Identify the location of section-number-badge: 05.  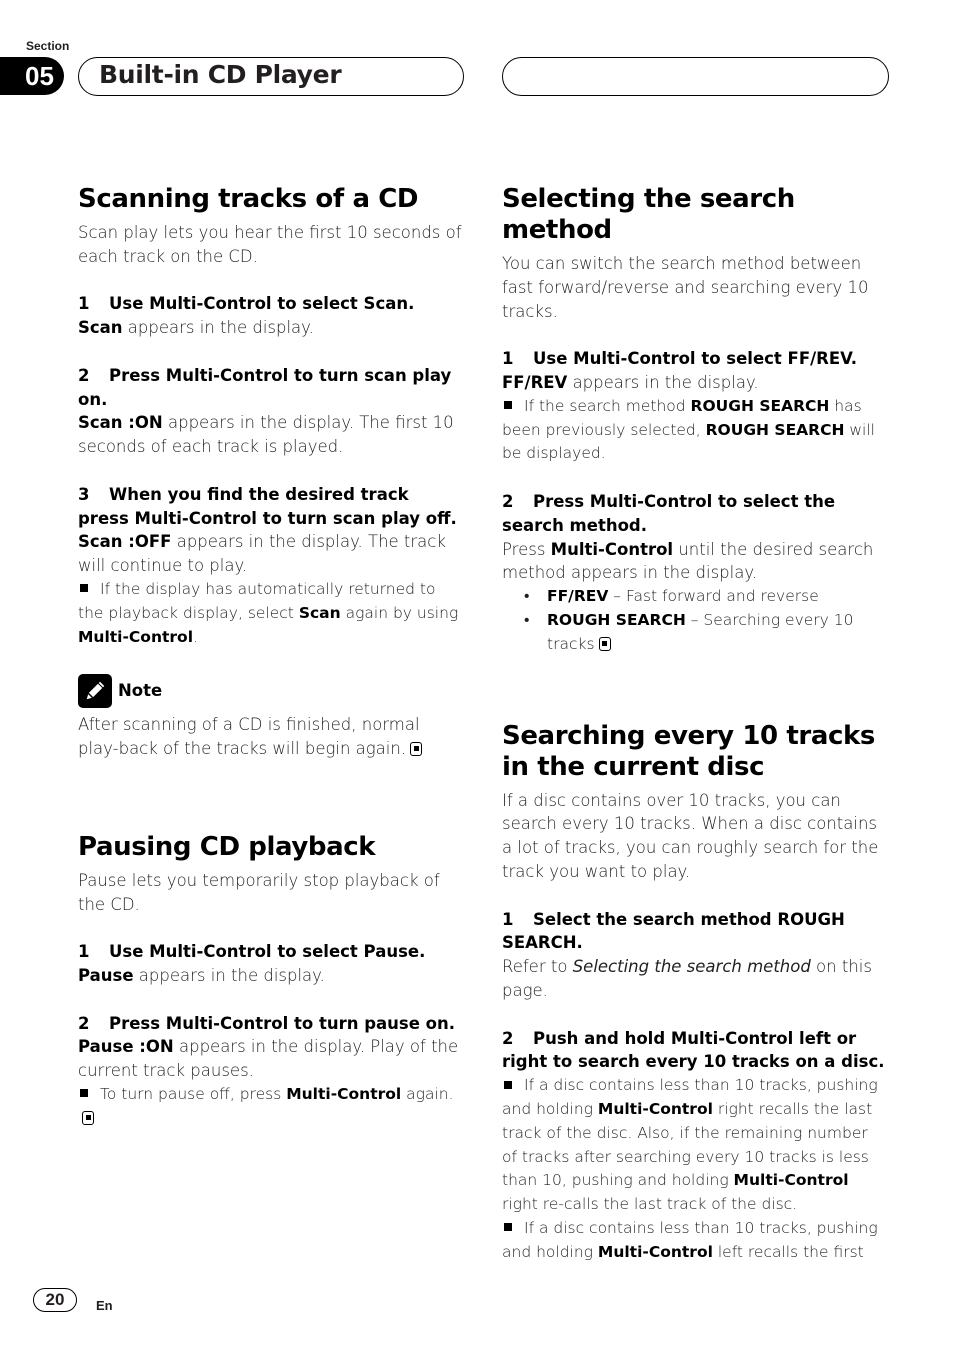
(32, 76).